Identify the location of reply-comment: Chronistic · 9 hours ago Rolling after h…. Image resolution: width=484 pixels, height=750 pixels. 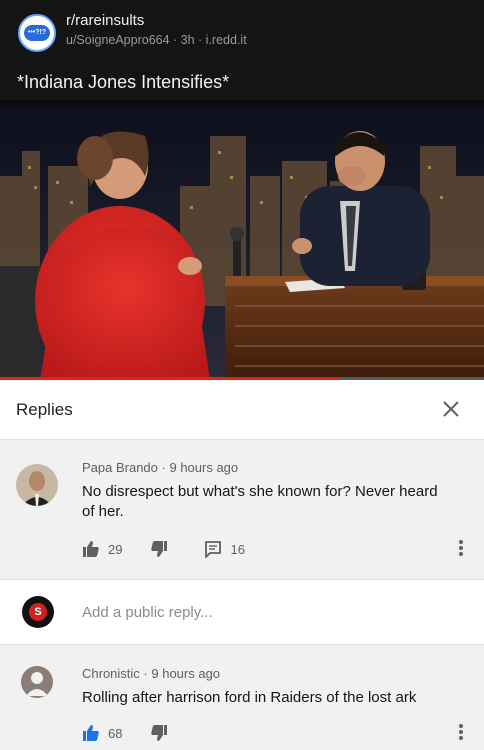
(242, 698).